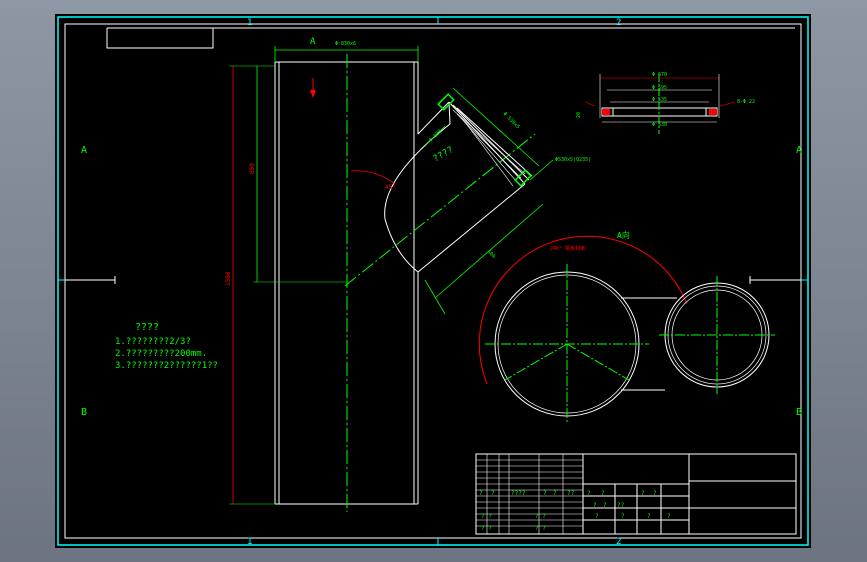 The height and width of the screenshot is (562, 867). What do you see at coordinates (545, 493) in the screenshot?
I see `tb-r1-c4: ?` at bounding box center [545, 493].